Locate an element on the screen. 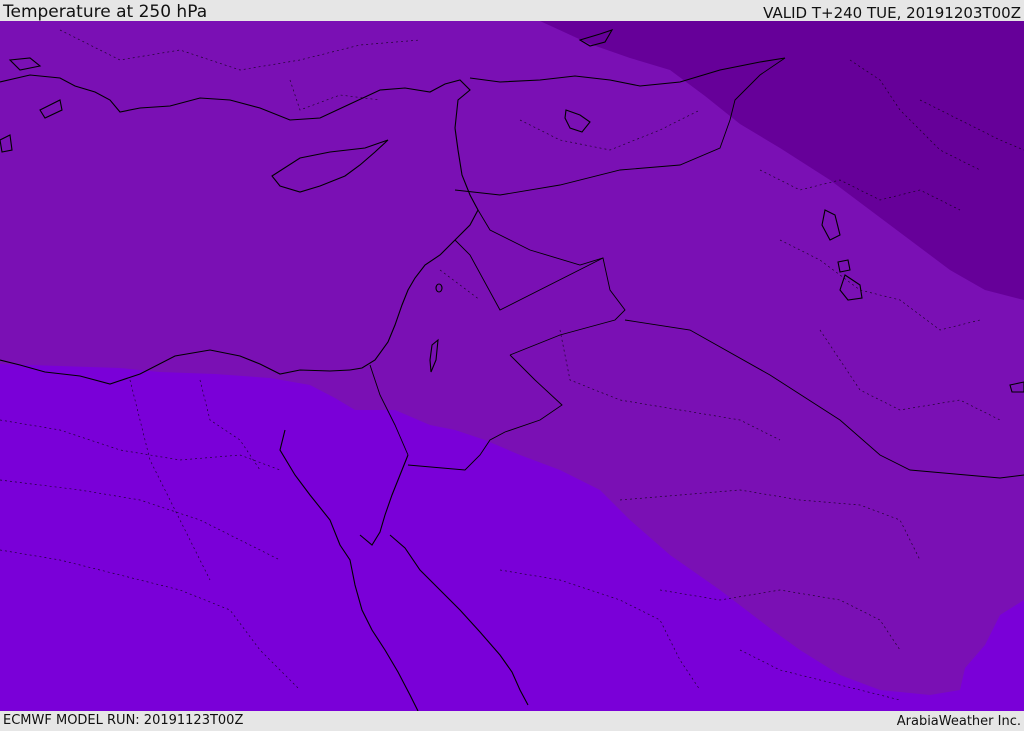 The image size is (1024, 731). model-run-label: ECMWF MODEL RUN: 20191123T00Z is located at coordinates (123, 720).